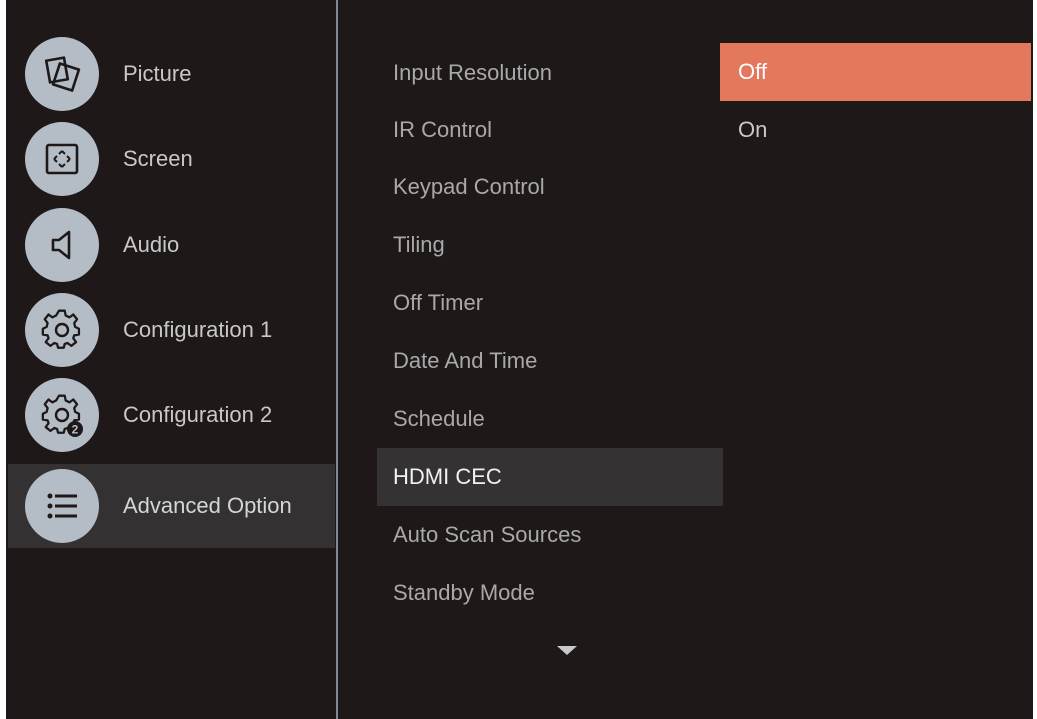 The image size is (1037, 719). Describe the element at coordinates (752, 71) in the screenshot. I see `option-label: Off` at that location.